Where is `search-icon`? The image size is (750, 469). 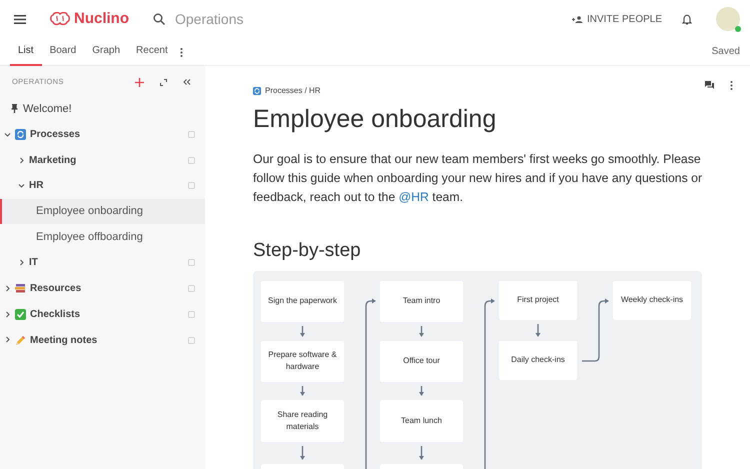
search-icon is located at coordinates (159, 19).